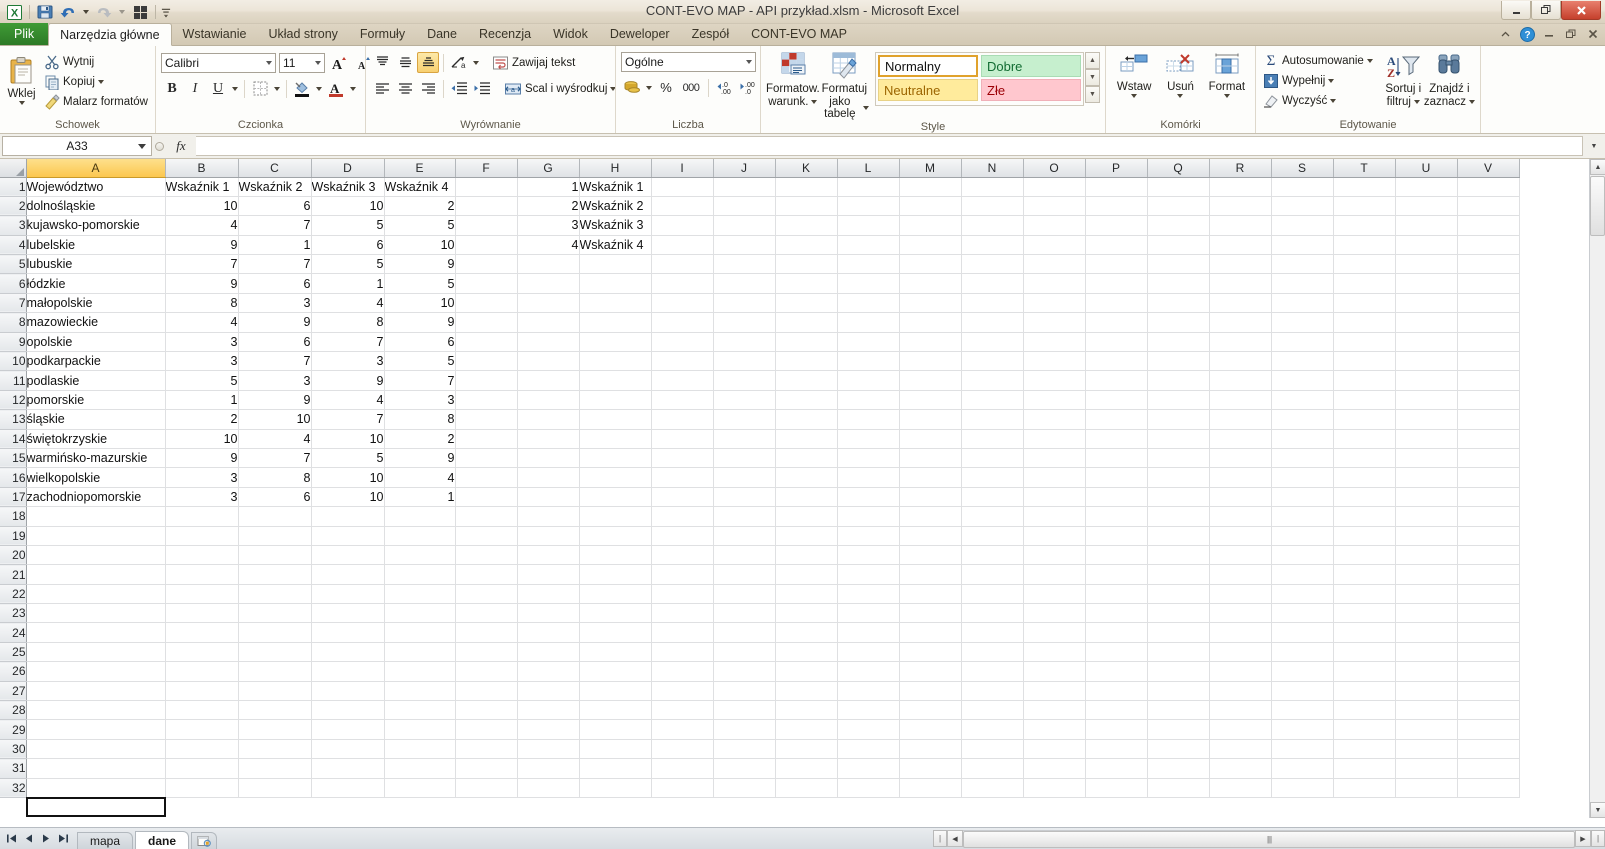  What do you see at coordinates (1302, 574) in the screenshot?
I see `cell-S21` at bounding box center [1302, 574].